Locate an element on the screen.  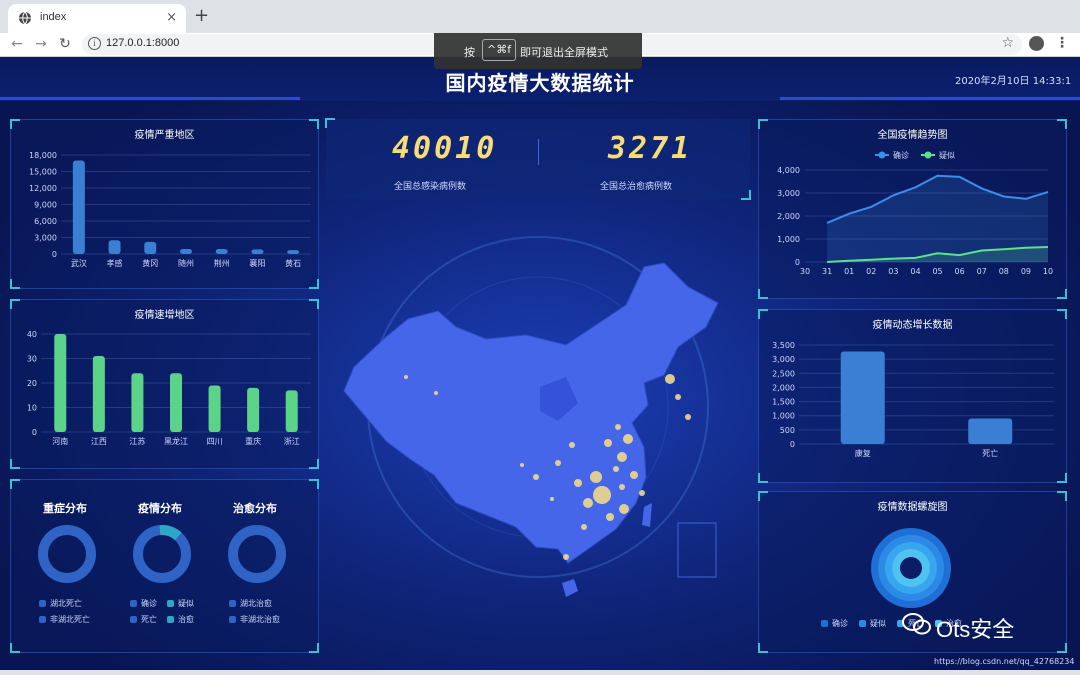
browser-menu-icon: ⋮ is located at coordinates (1062, 43).